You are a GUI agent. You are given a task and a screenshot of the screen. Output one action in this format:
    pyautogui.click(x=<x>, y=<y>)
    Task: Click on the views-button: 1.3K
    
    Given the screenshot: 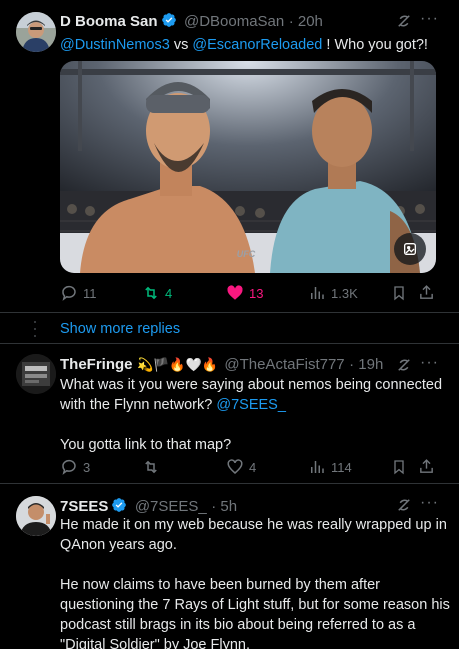 What is the action you would take?
    pyautogui.click(x=333, y=293)
    